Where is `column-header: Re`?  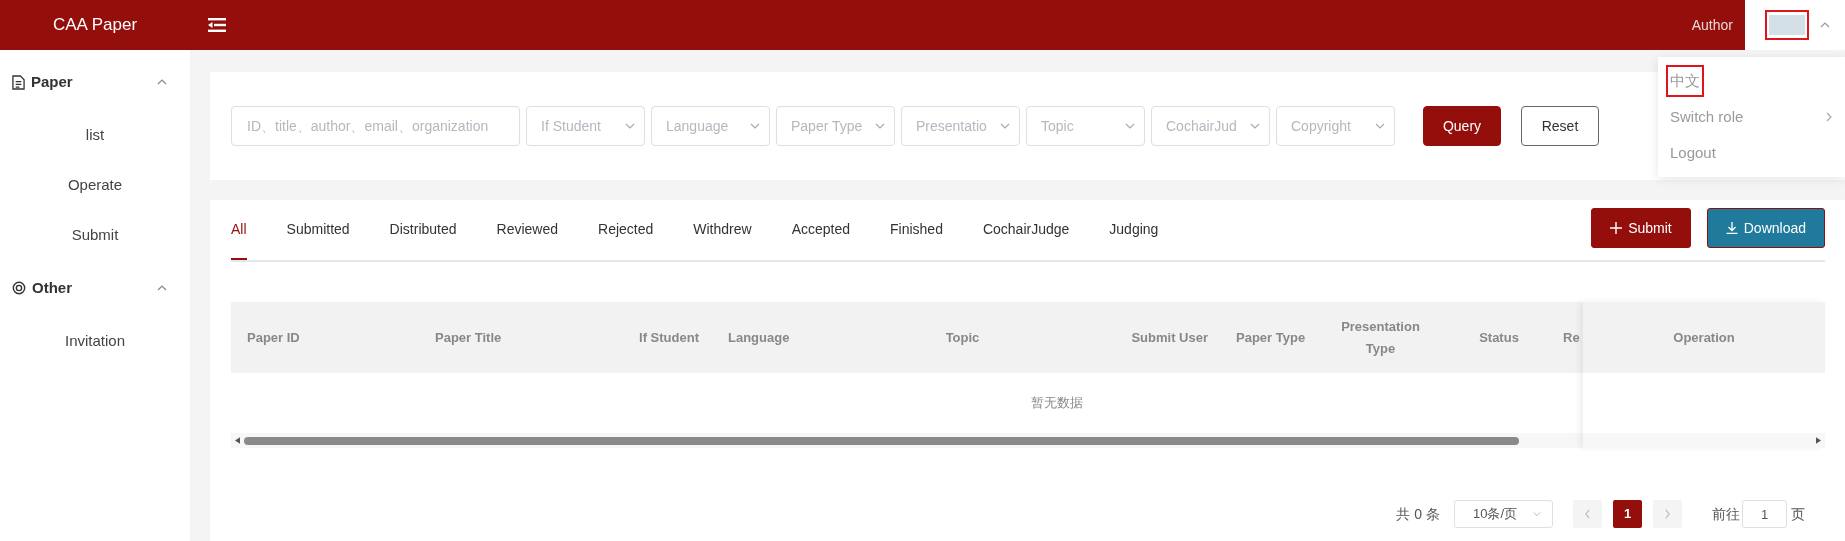 column-header: Re is located at coordinates (1571, 337).